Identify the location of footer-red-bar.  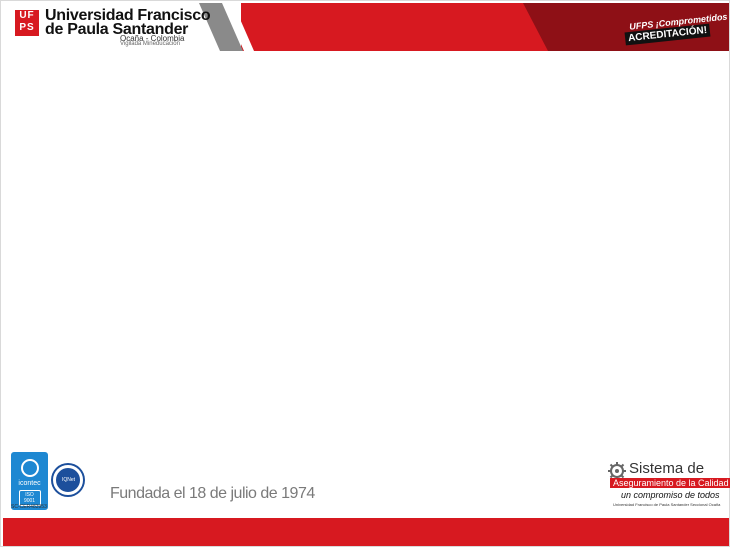
(366, 532).